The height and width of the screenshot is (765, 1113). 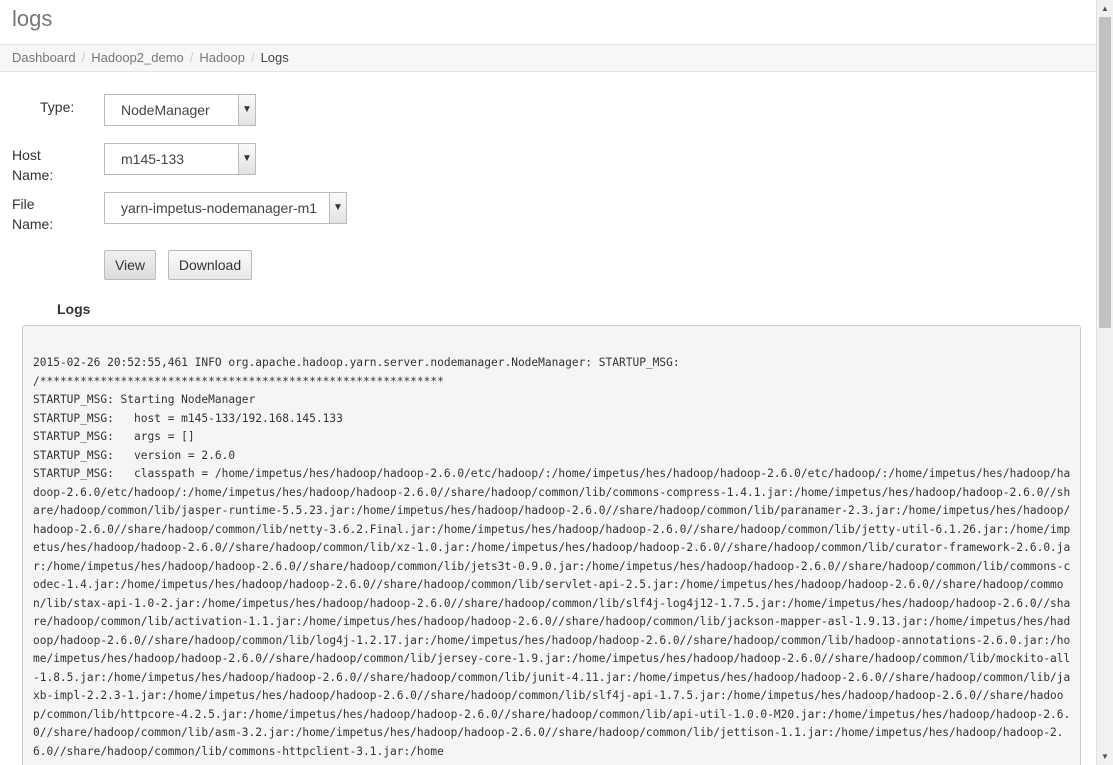 I want to click on logs-heading: Logs, so click(x=74, y=309).